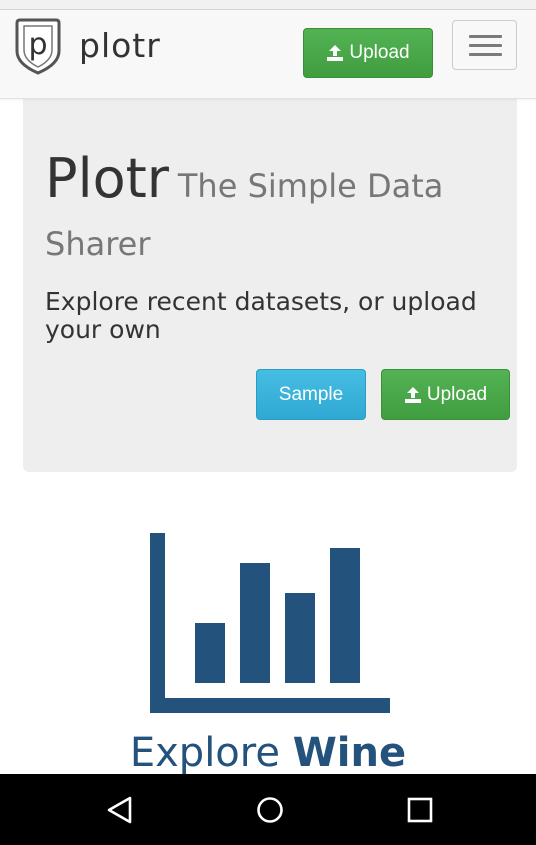 The height and width of the screenshot is (845, 536). What do you see at coordinates (270, 623) in the screenshot?
I see `bar-chart-icon` at bounding box center [270, 623].